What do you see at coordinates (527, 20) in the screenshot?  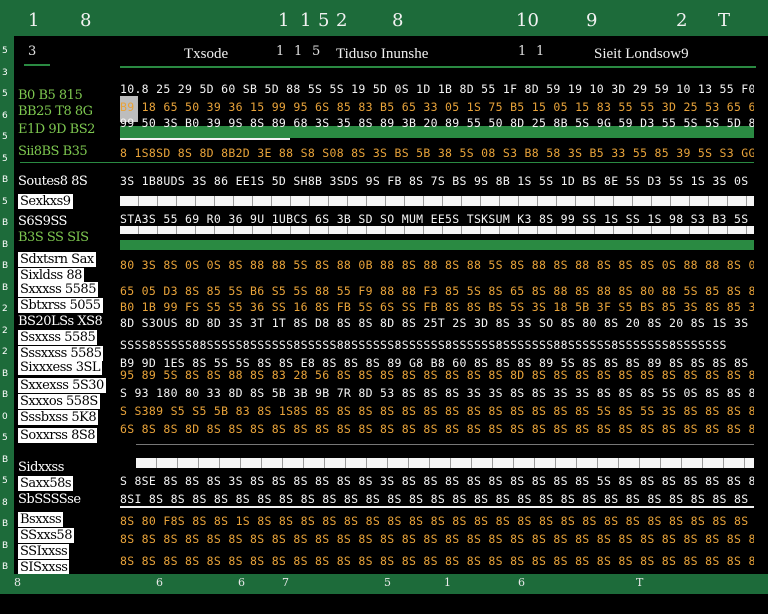 I see `column-header: 10` at bounding box center [527, 20].